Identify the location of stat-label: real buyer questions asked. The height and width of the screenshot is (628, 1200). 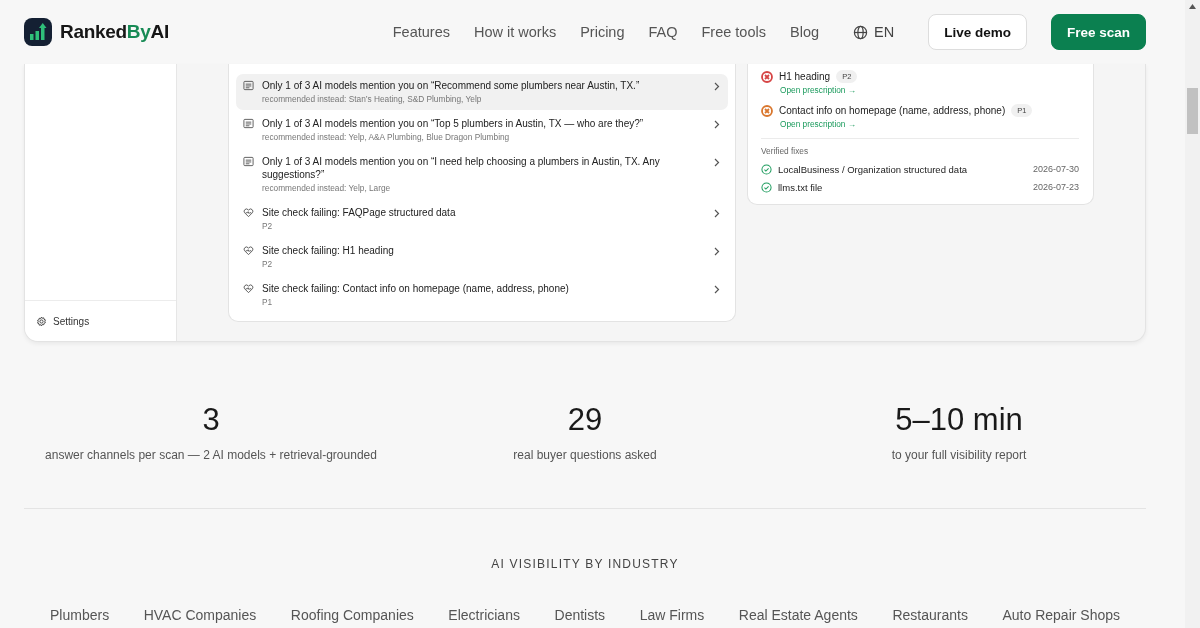
(585, 455).